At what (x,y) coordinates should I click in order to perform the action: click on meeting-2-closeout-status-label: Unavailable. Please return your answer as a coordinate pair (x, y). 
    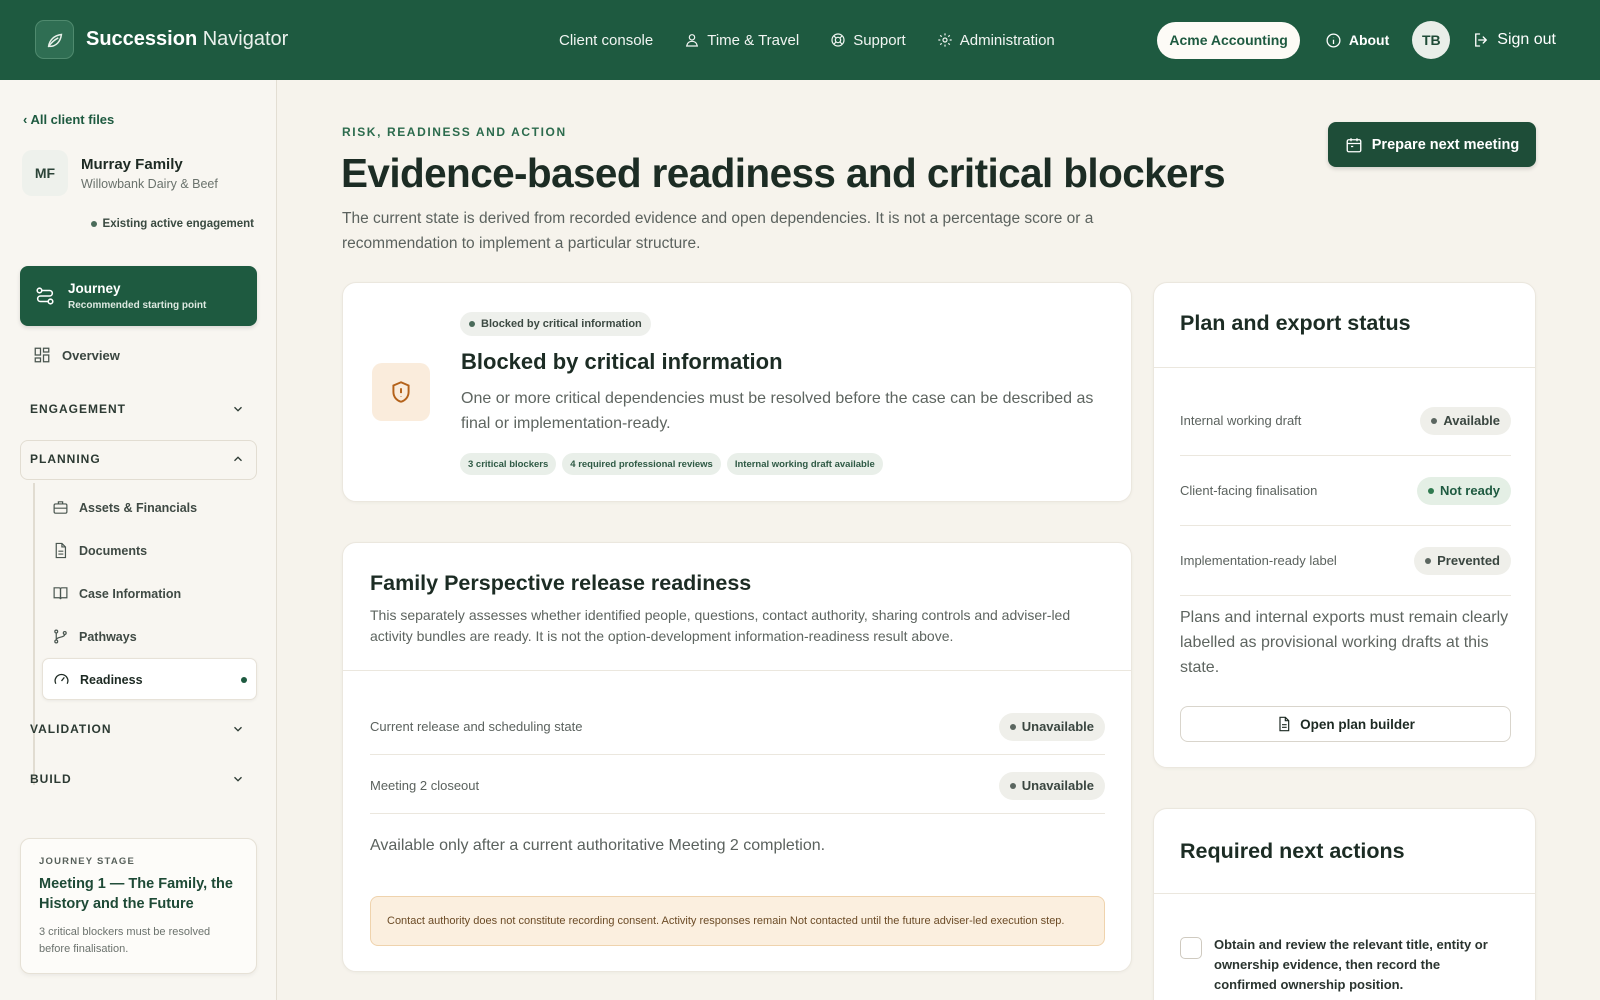
    Looking at the image, I should click on (1057, 785).